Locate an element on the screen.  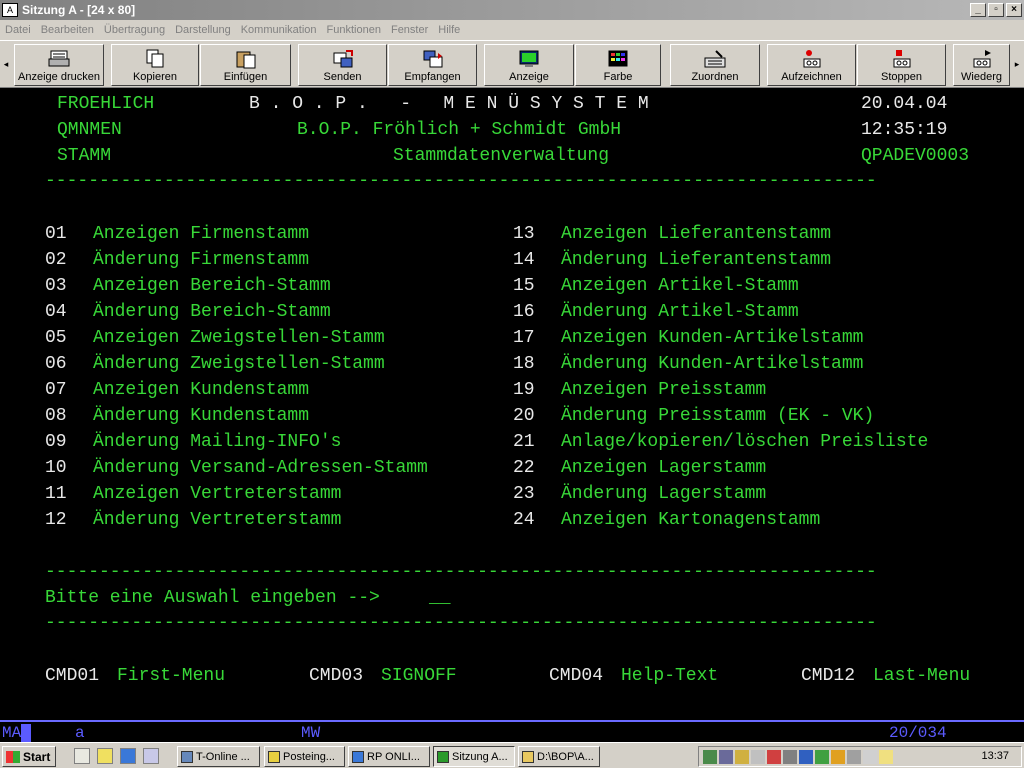
assign-button: Zuordnen is located at coordinates (715, 65).